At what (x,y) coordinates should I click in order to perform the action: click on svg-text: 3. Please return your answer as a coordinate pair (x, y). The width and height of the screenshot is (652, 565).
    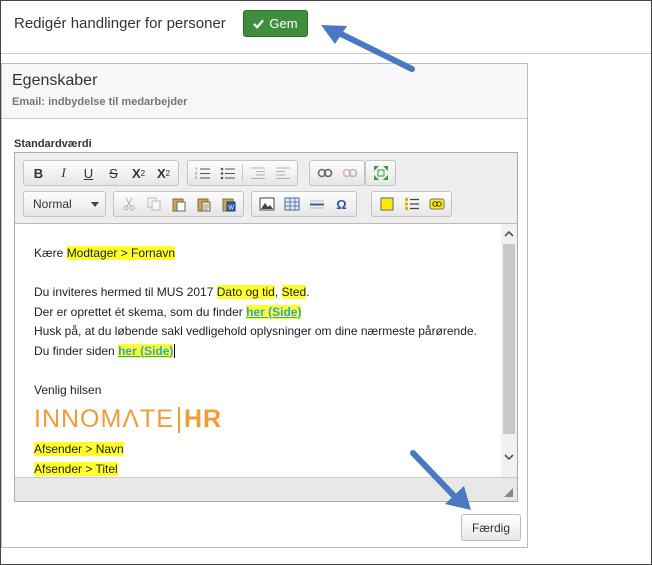
    Looking at the image, I should click on (196, 177).